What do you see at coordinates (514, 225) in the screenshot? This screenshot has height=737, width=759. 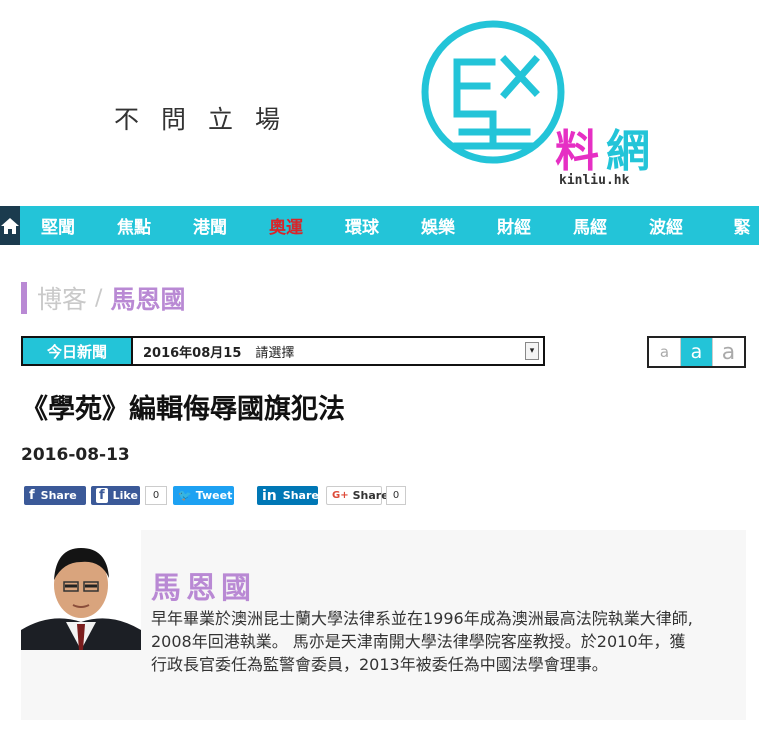 I see `nav-item-finance: 財經` at bounding box center [514, 225].